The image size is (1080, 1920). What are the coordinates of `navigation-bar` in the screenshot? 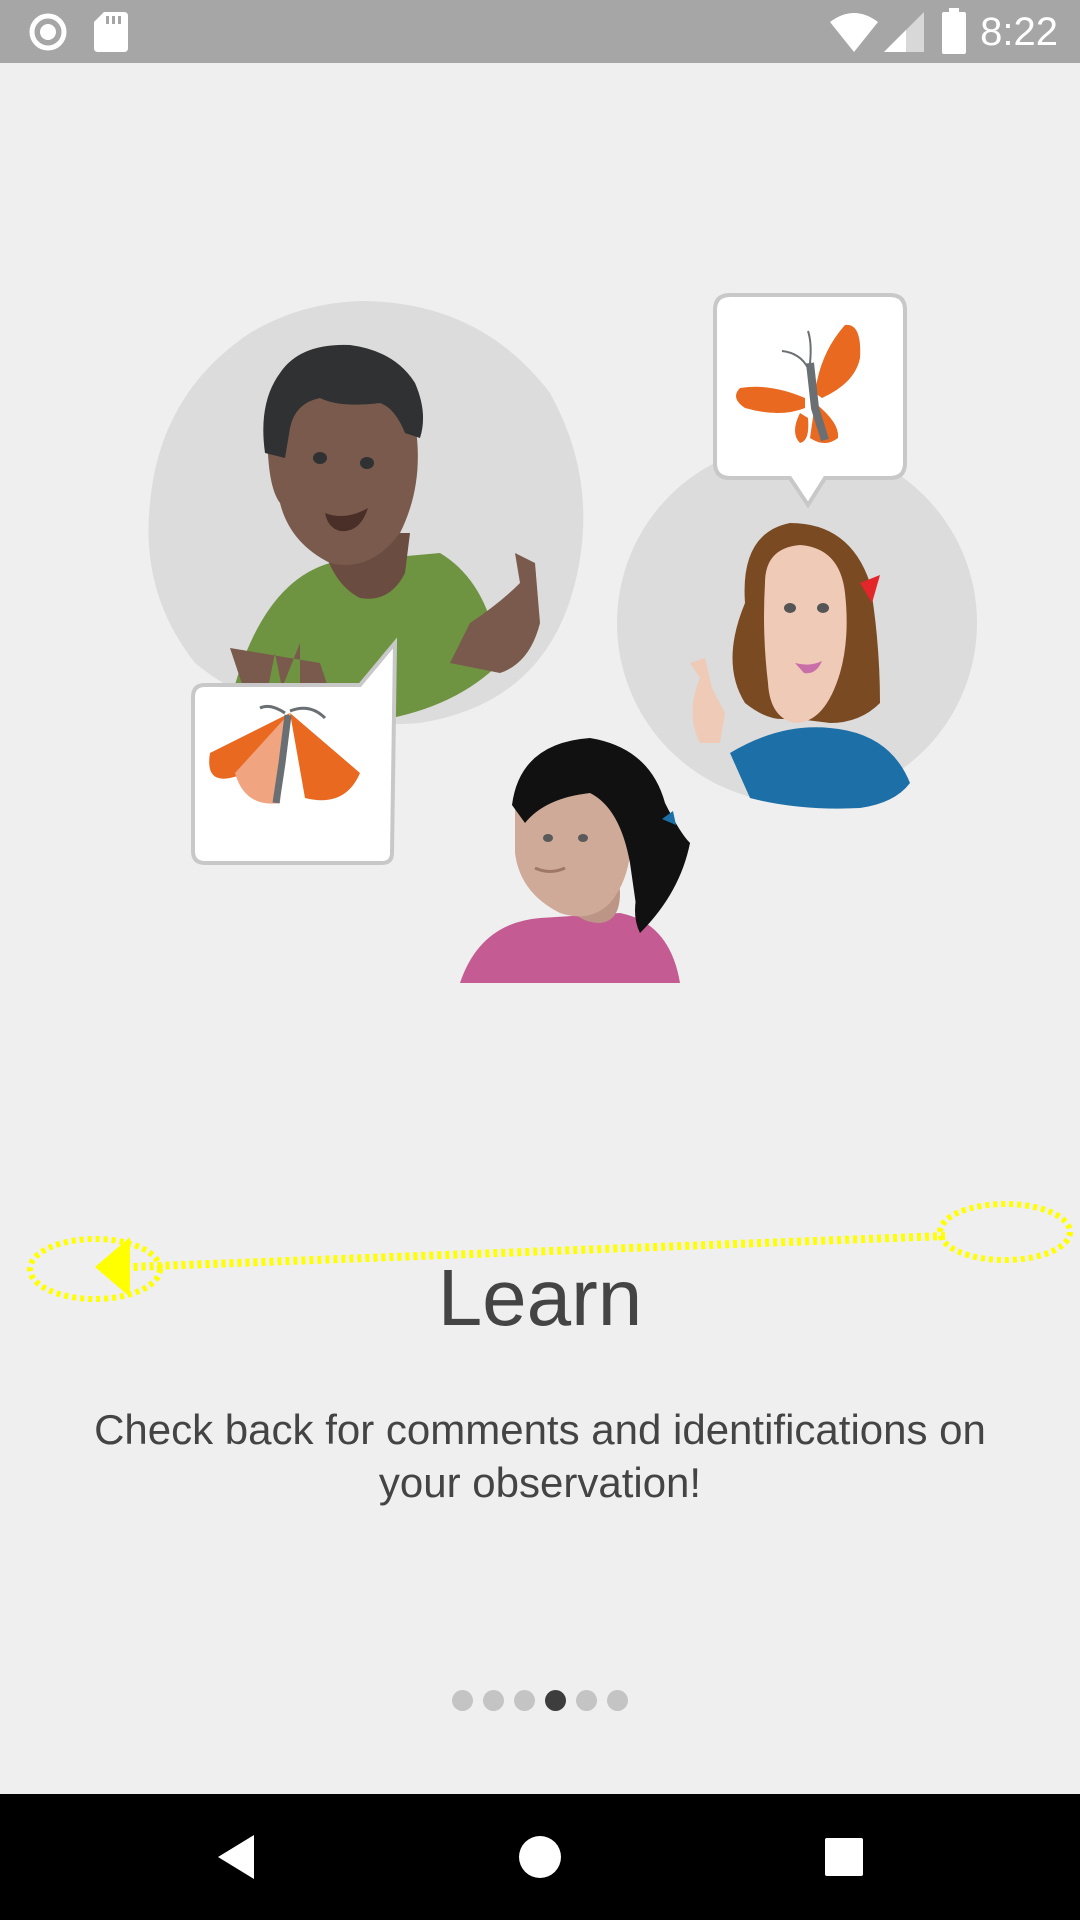 It's located at (540, 1857).